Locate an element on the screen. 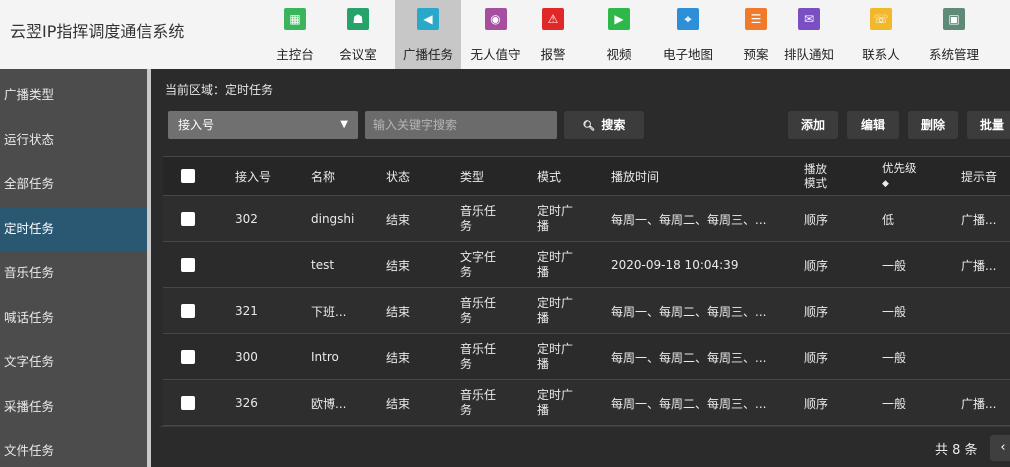 This screenshot has height=467, width=1010. search-button: 🔍︎ 搜索 is located at coordinates (604, 125).